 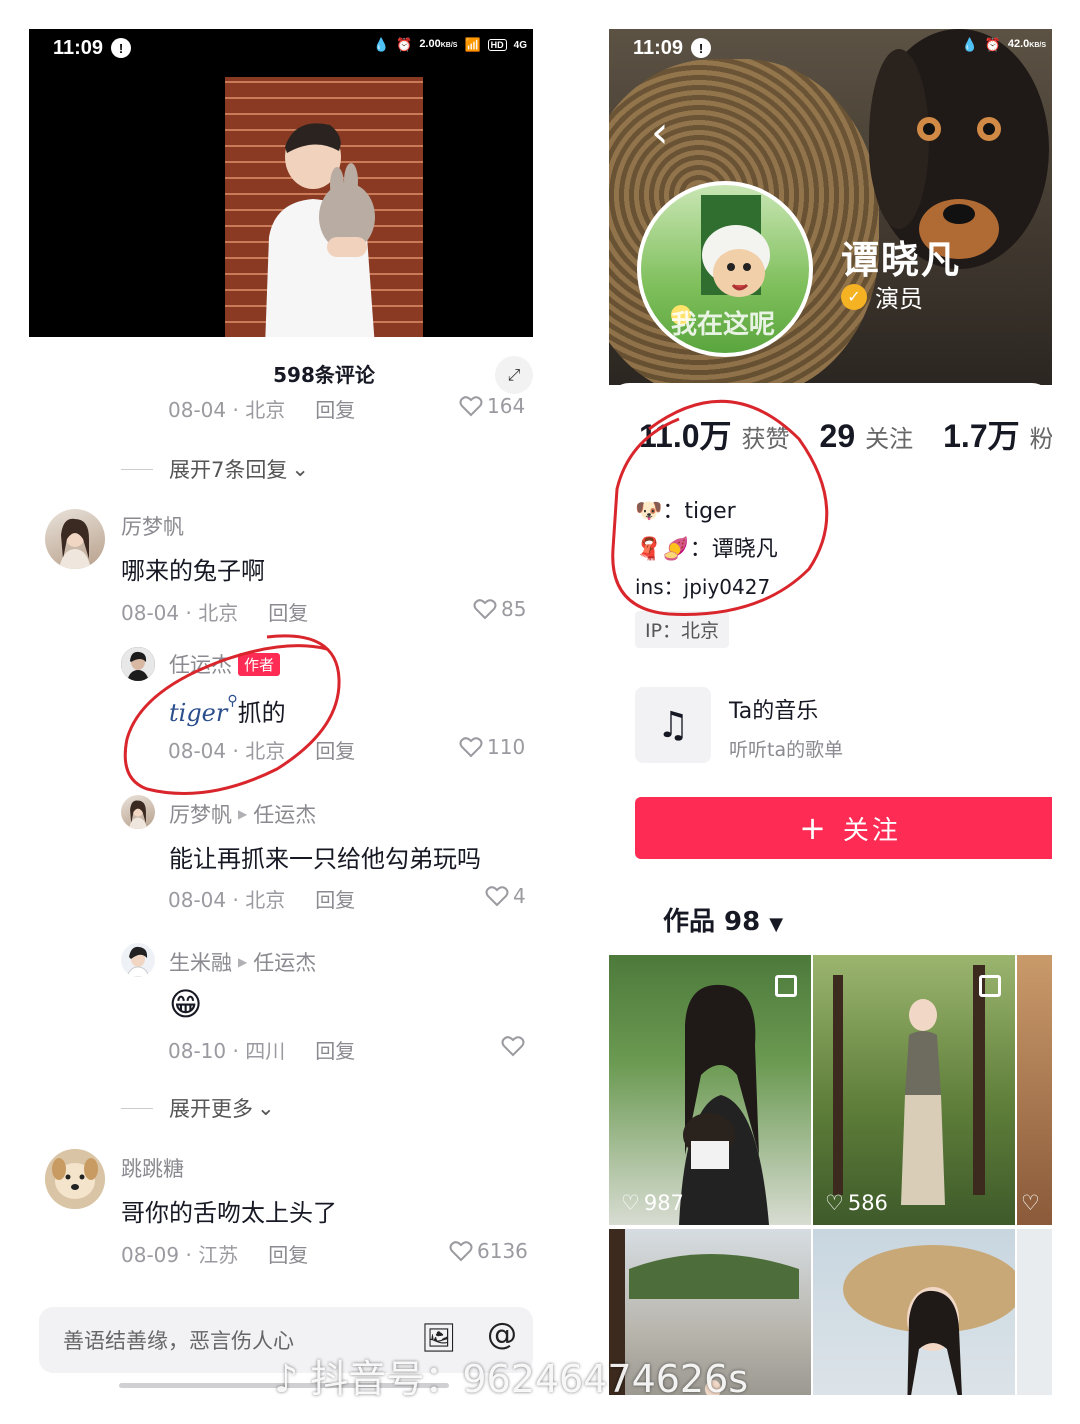 I want to click on fullscreen-expand-icon: ⤢, so click(x=514, y=375).